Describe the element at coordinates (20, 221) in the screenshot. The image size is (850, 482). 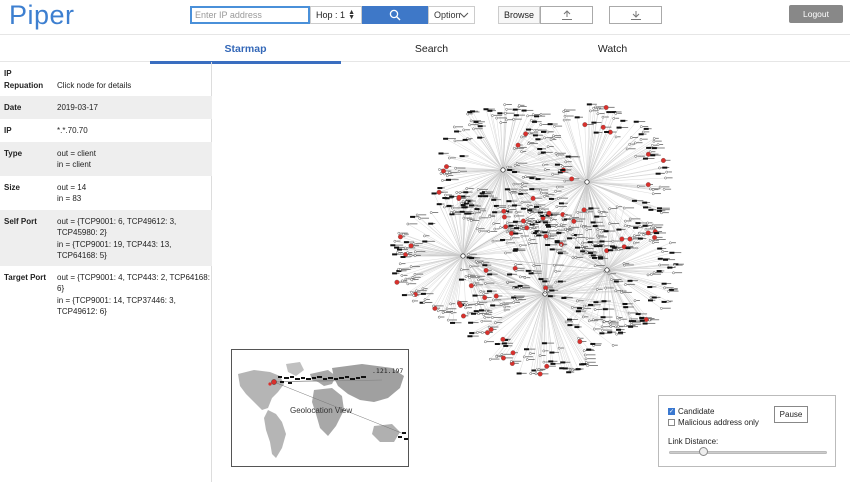
I see `detail-key-self-port: Self Port` at that location.